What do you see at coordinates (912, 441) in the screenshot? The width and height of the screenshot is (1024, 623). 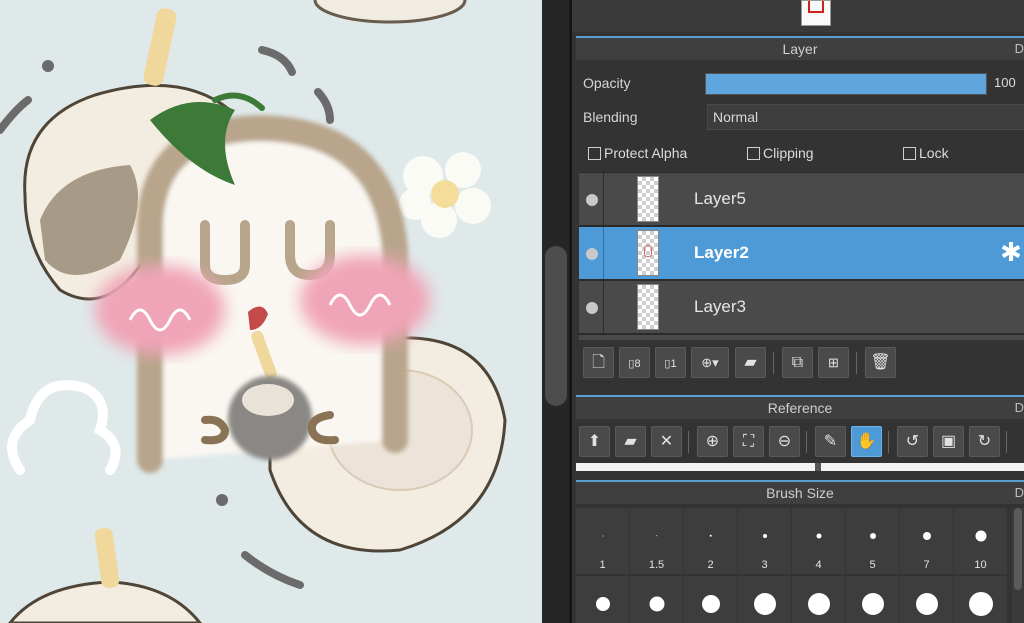 I see `reference-rotate-left-button: ↺` at bounding box center [912, 441].